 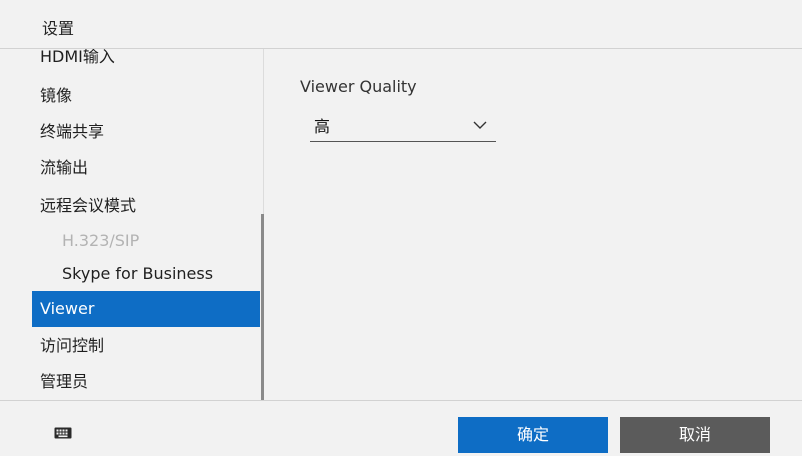 What do you see at coordinates (146, 274) in the screenshot?
I see `sidebar-item-skype-for-business: Skype for Business` at bounding box center [146, 274].